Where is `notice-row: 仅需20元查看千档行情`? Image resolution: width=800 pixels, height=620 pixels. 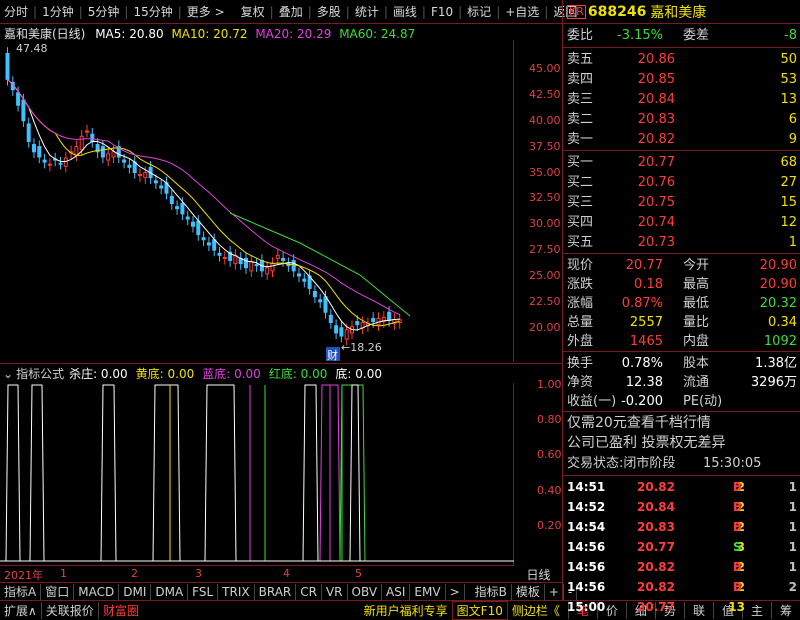 notice-row: 仅需20元查看千档行情 is located at coordinates (681, 423).